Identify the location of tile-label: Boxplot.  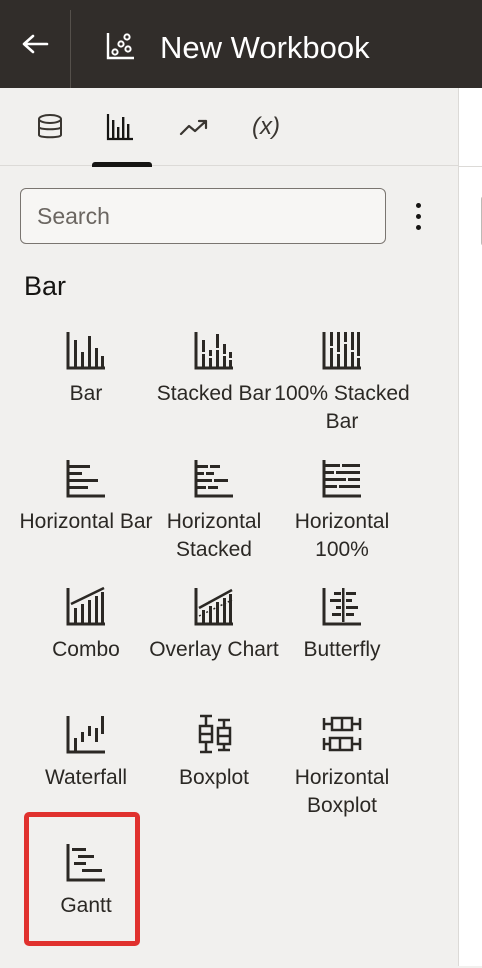
(214, 777).